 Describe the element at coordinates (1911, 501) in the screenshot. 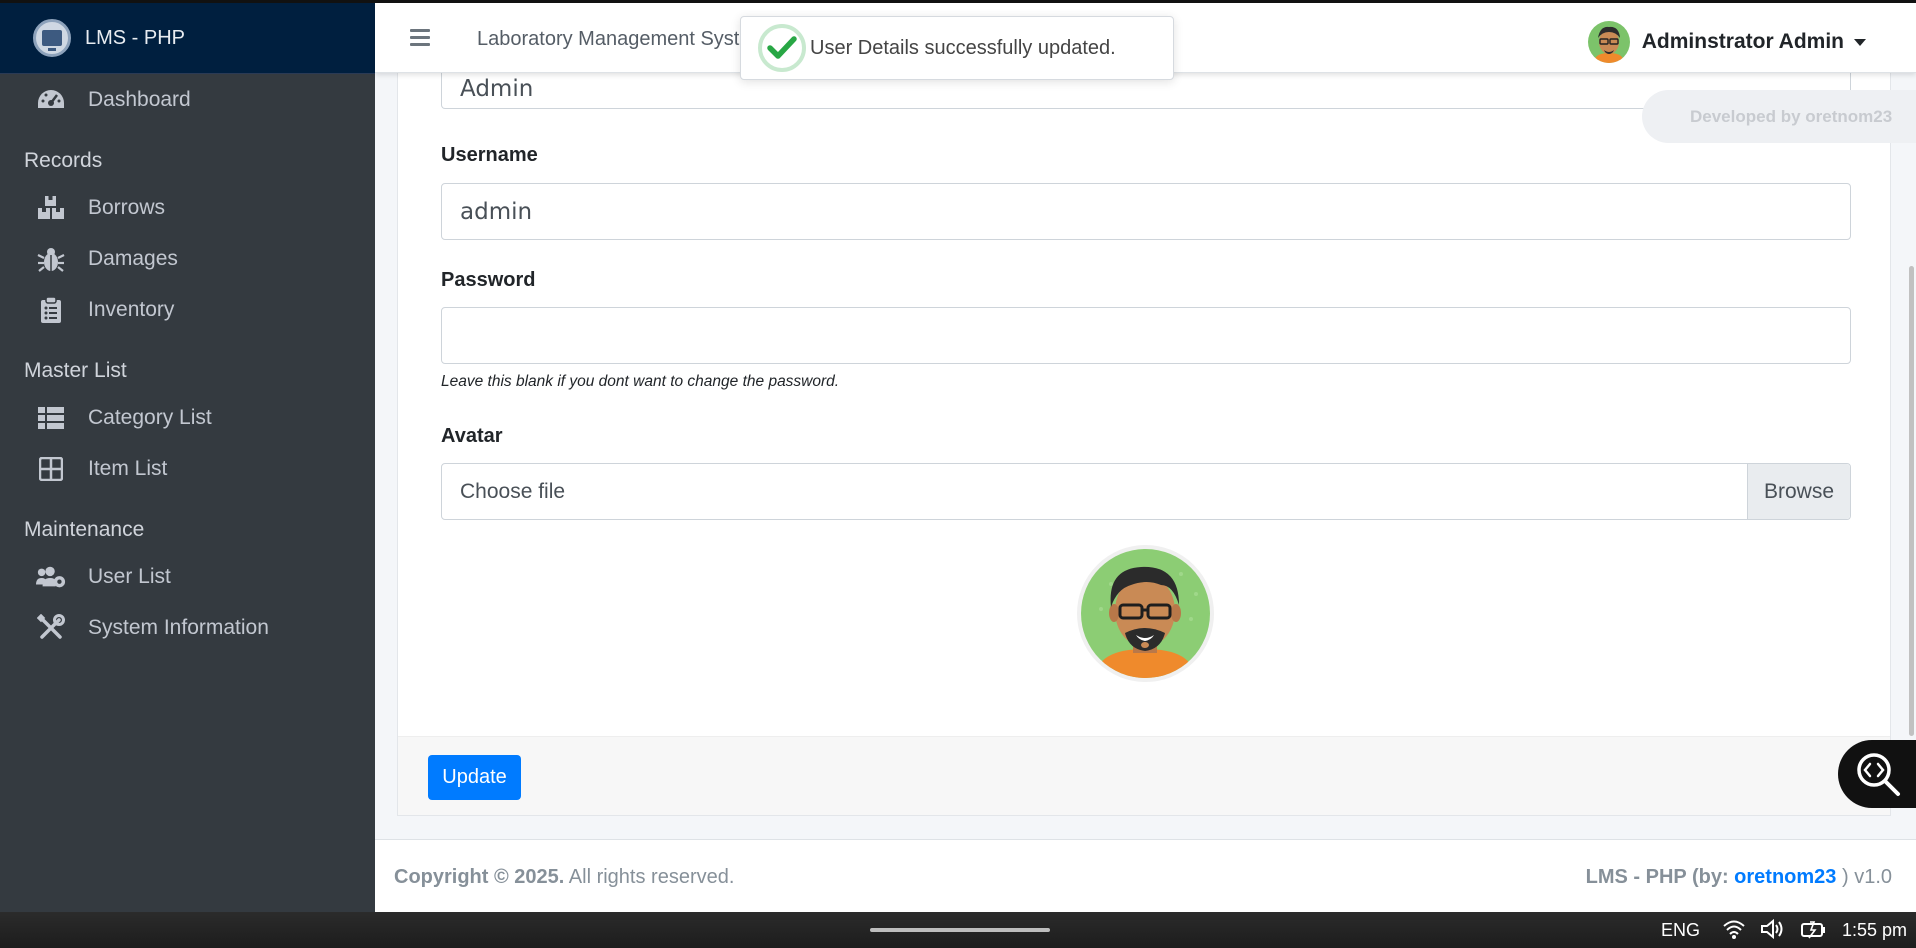

I see `page-scrollbar` at that location.